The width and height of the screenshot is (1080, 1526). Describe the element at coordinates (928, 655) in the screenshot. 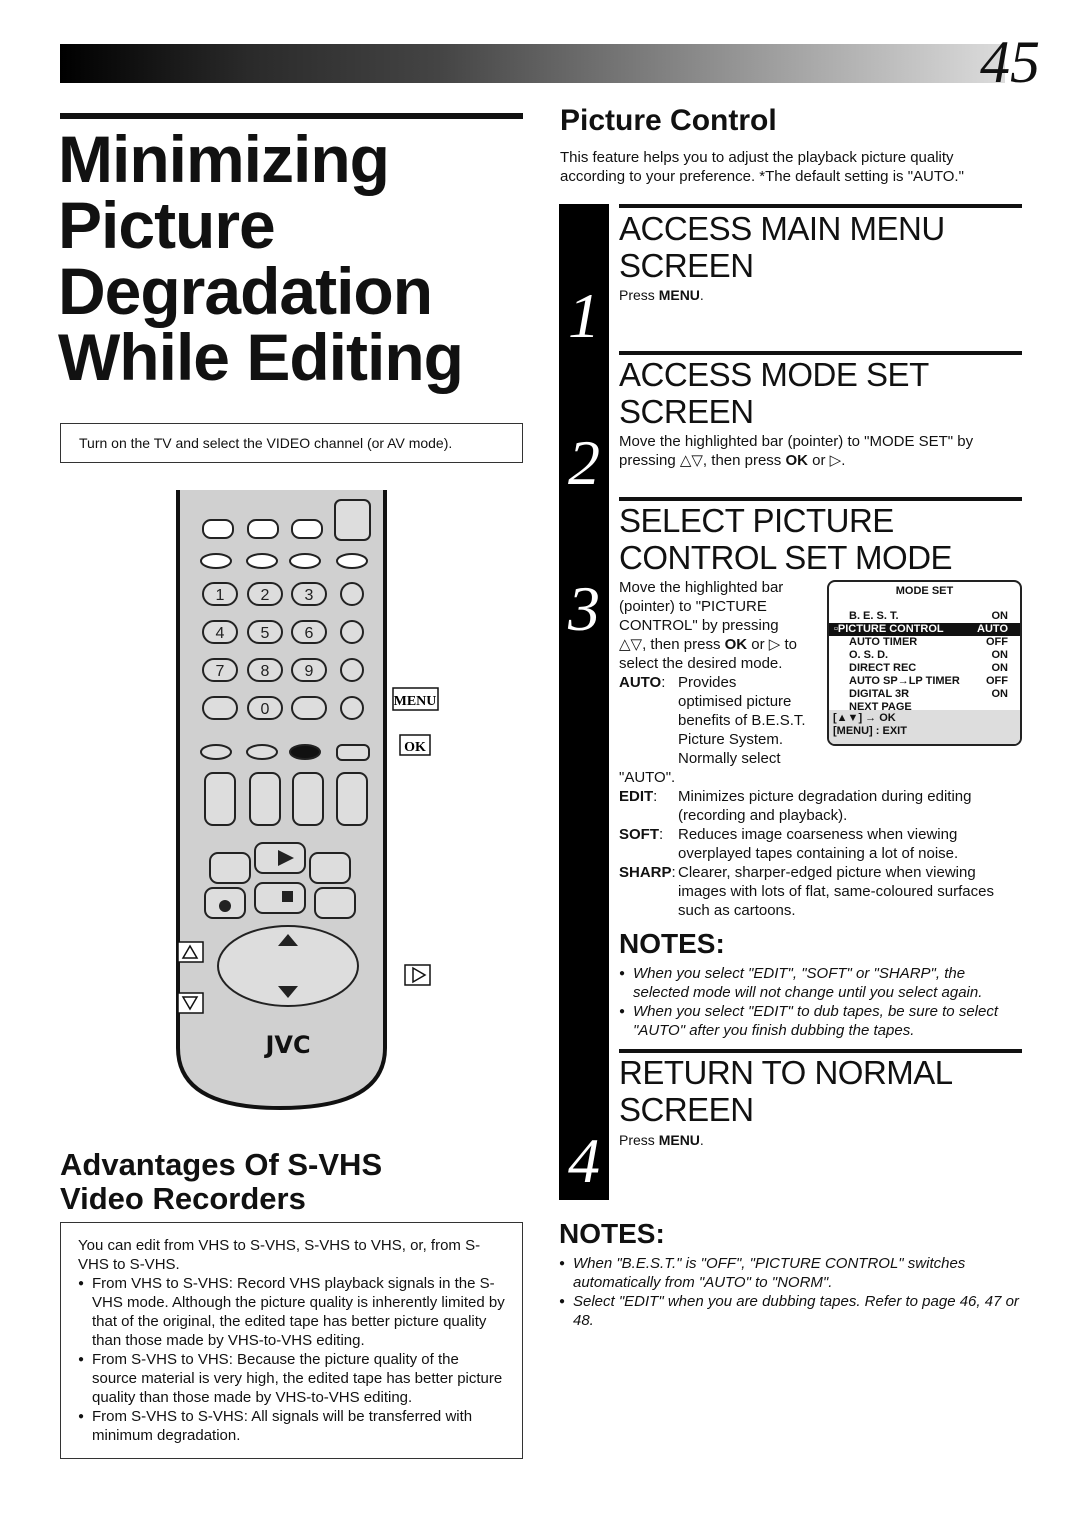

I see `osd-row: O. S. D. ON` at that location.